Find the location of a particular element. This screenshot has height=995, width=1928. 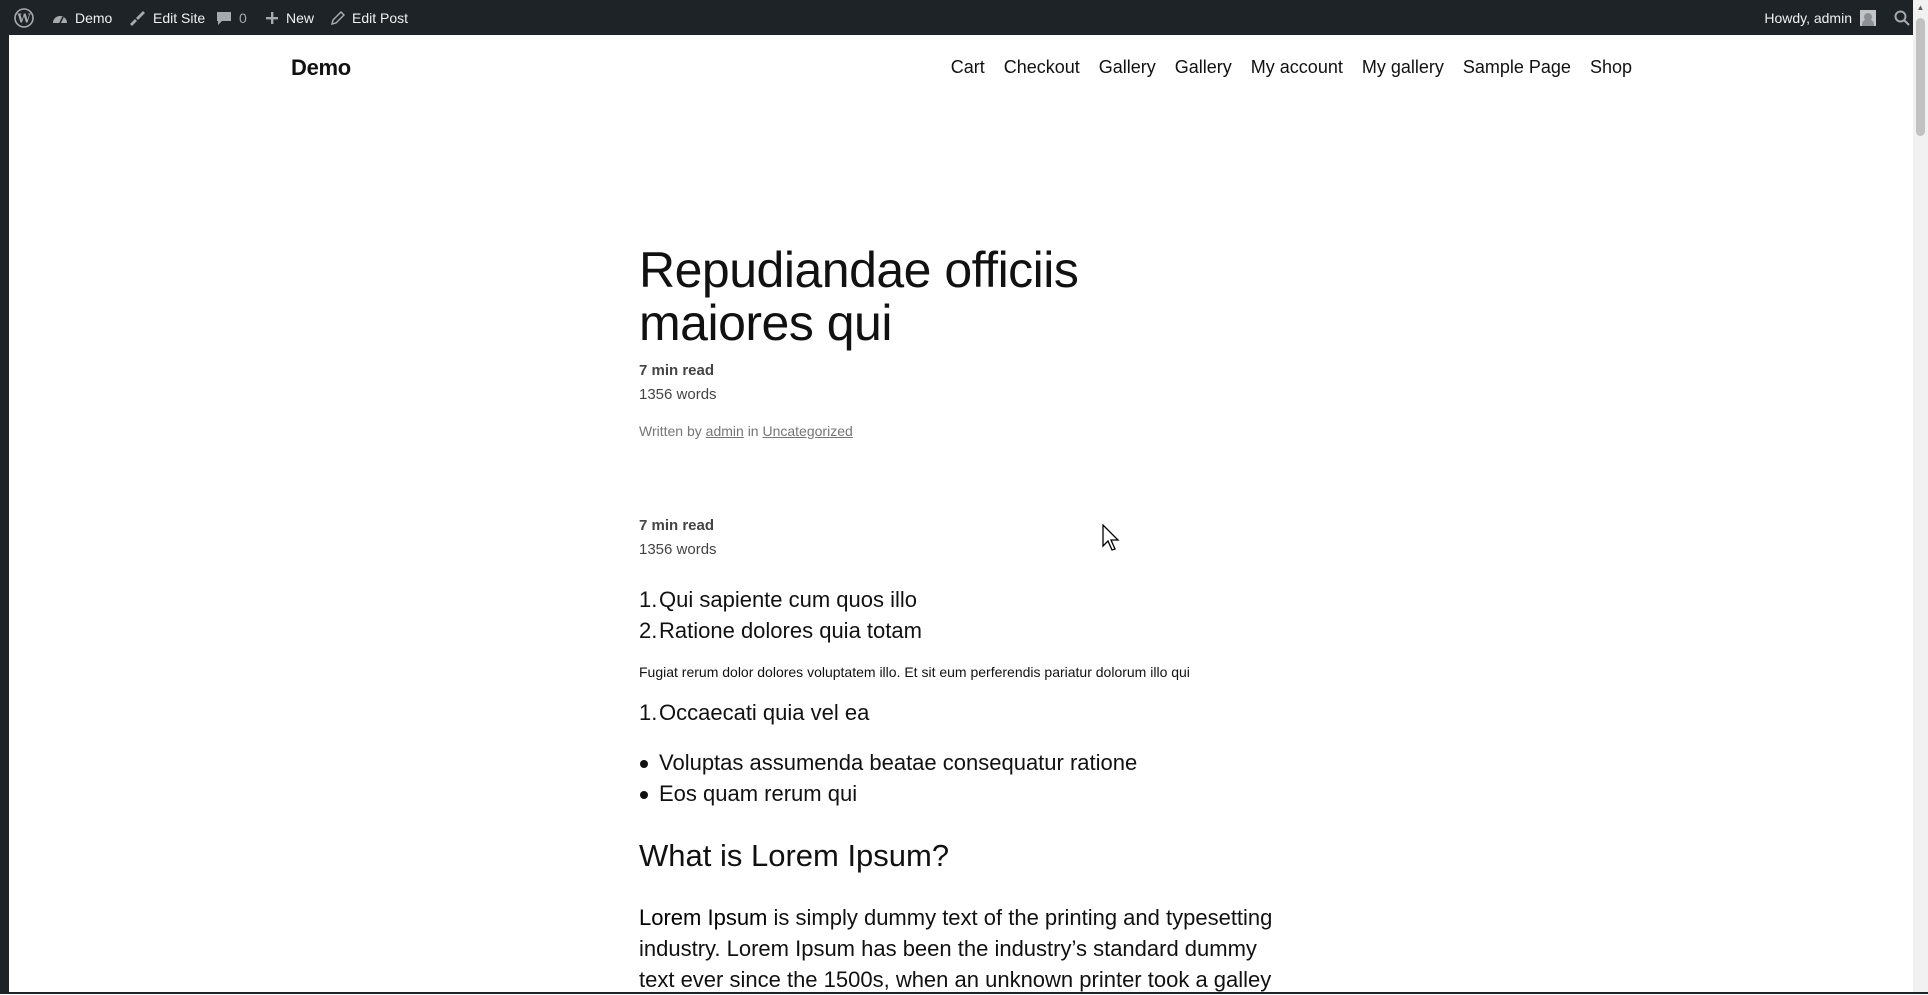

list-item: 2. Ratione dolores quia totam is located at coordinates (964, 630).